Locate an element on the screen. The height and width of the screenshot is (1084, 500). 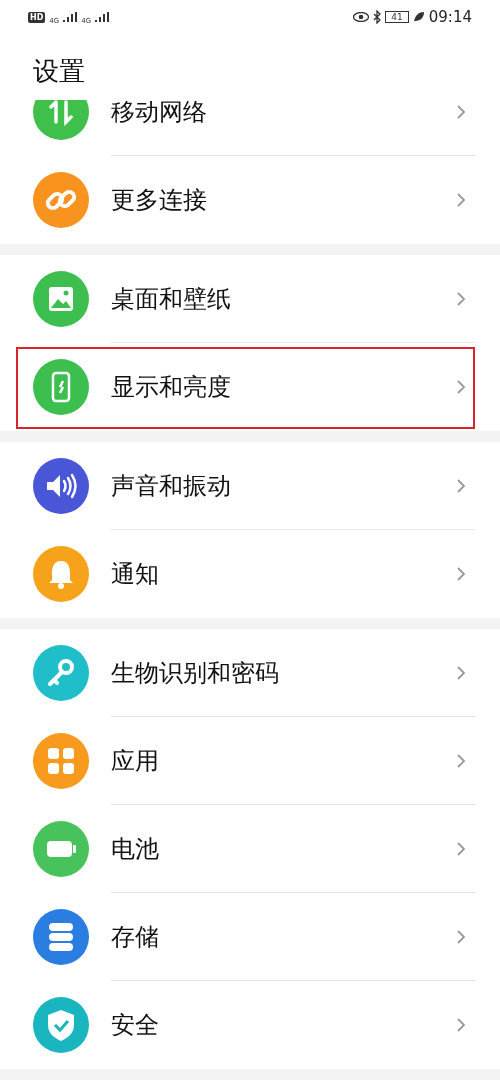
settings-item: 存储 is located at coordinates (250, 937).